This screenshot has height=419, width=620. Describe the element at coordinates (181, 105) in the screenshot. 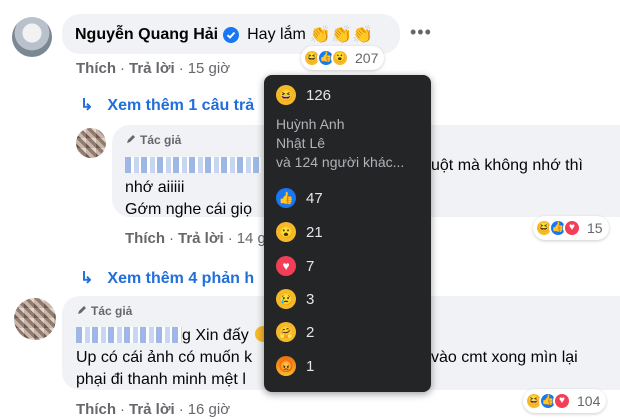

I see `view-more-label: Xem thêm 1 câu trả` at that location.